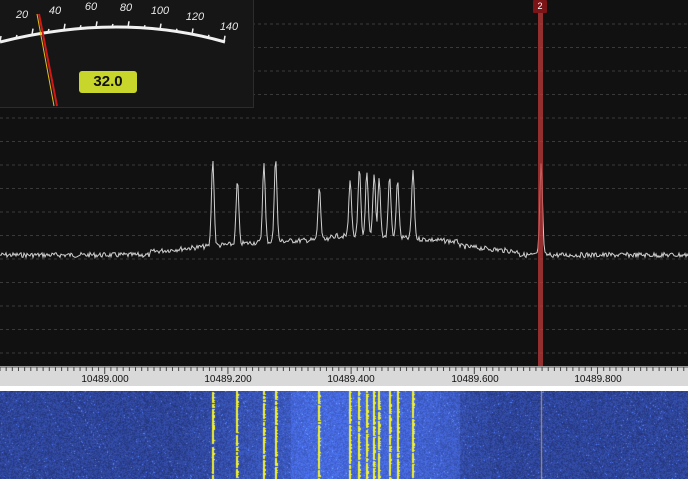  I want to click on freq-label-10489600: 10489.600, so click(475, 379).